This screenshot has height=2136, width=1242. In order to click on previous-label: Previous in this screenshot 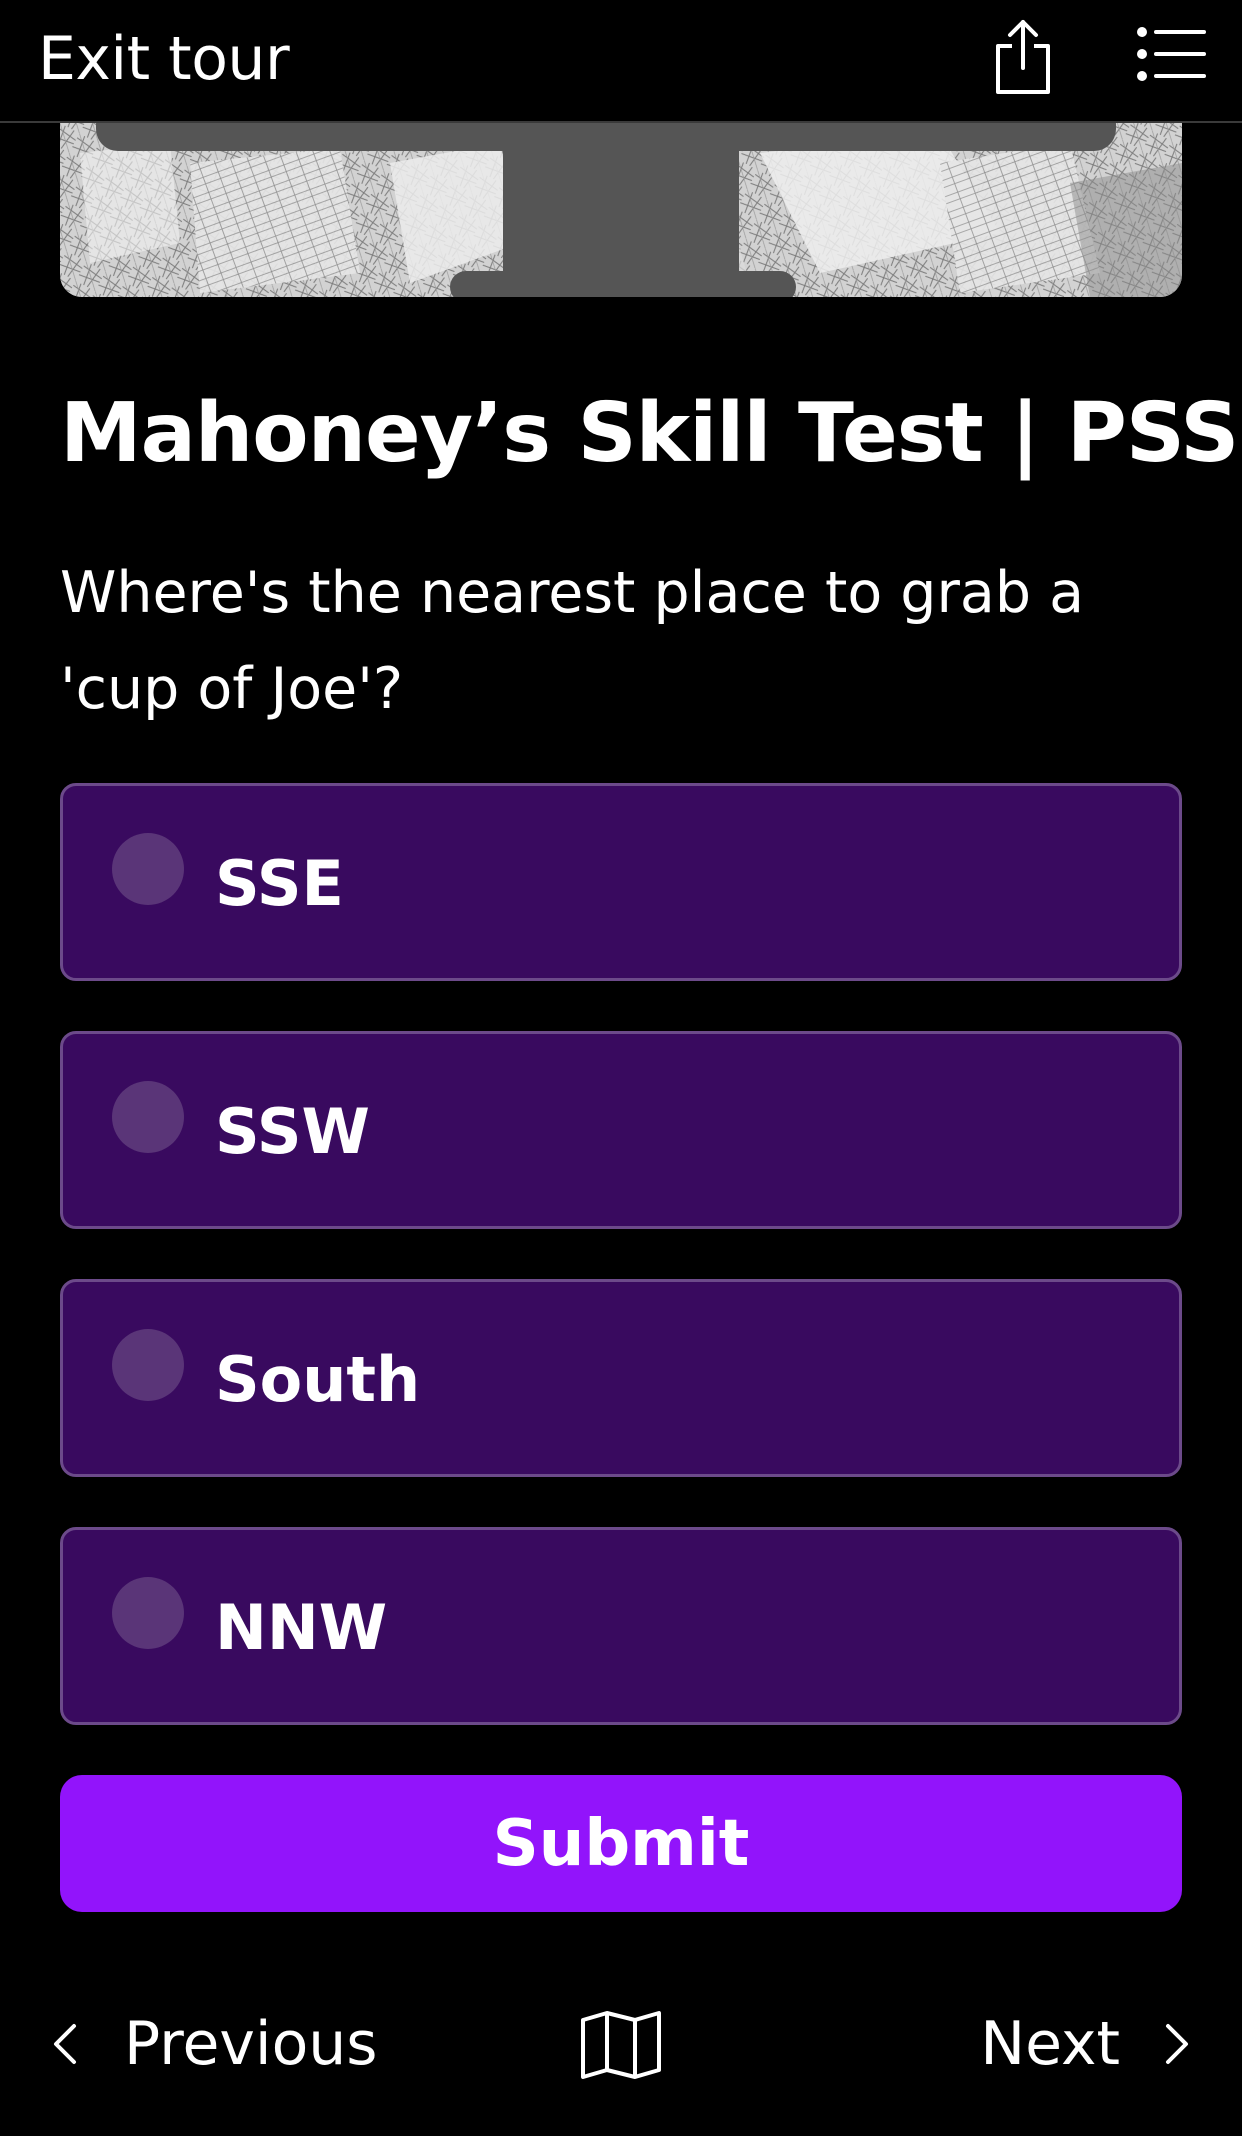, I will do `click(251, 2044)`.